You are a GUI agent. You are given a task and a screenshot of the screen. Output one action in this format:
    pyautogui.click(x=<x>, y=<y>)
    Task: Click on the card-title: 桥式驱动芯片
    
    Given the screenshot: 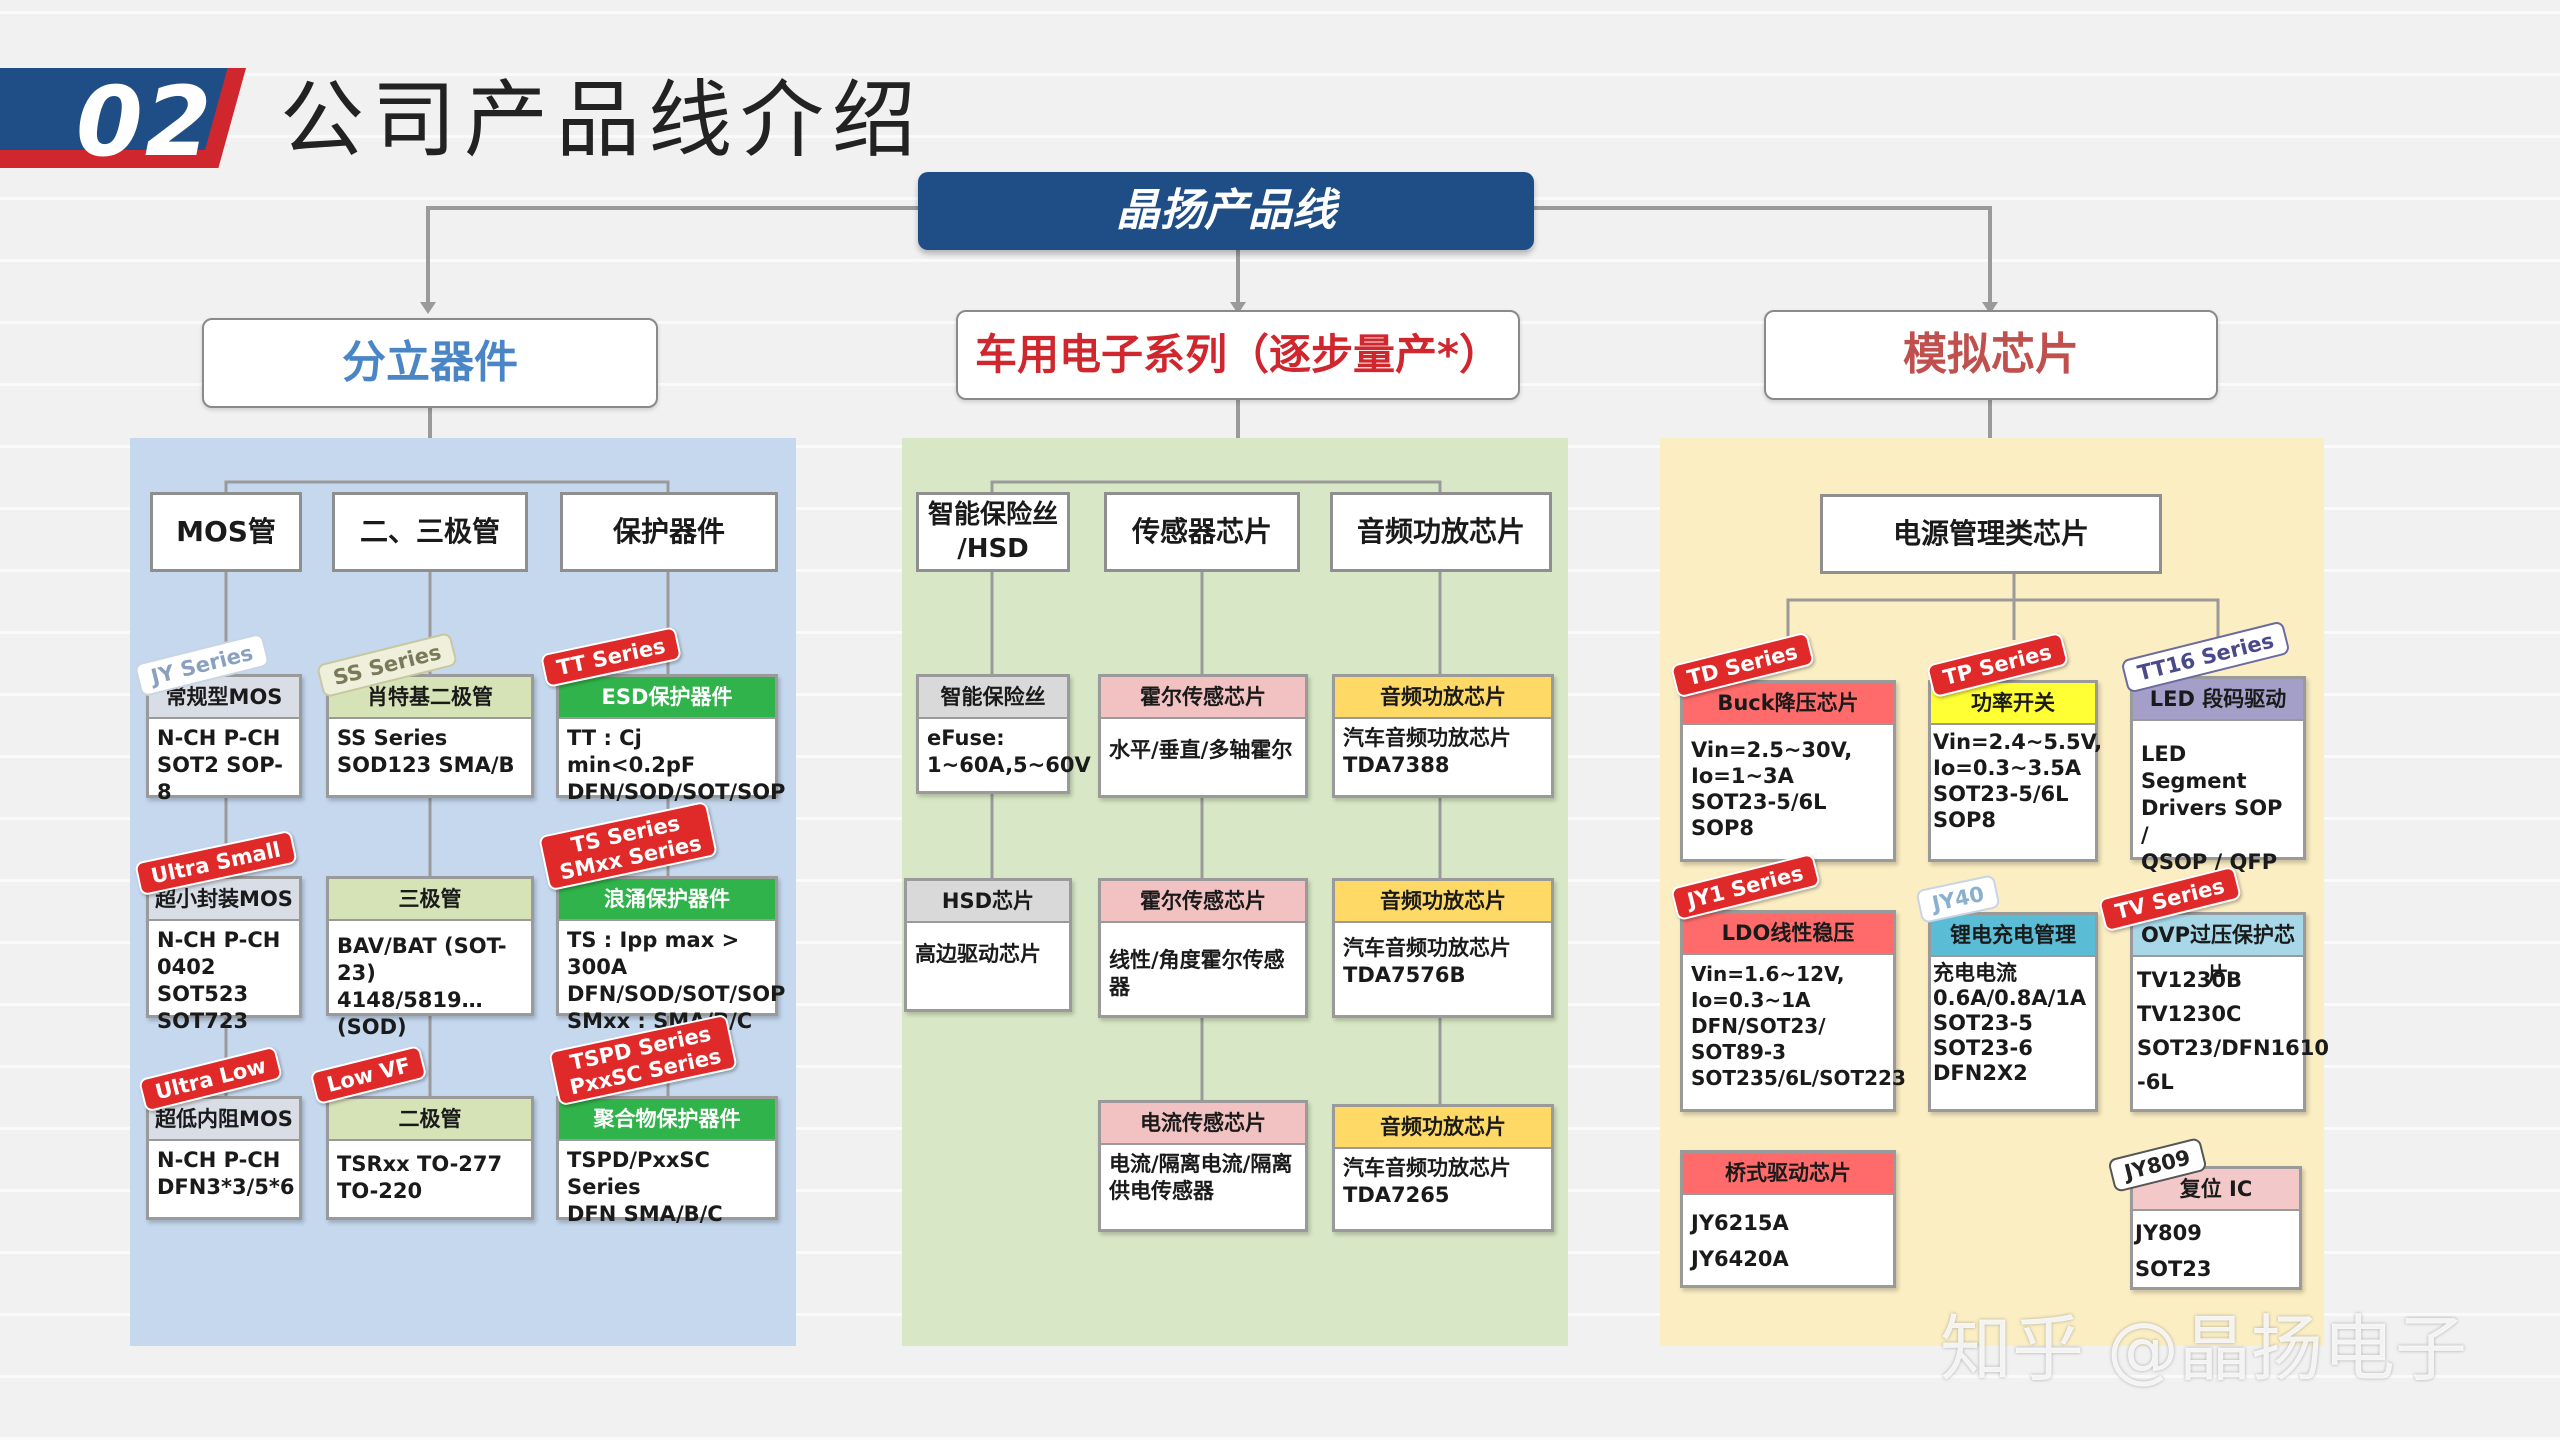 What is the action you would take?
    pyautogui.click(x=1788, y=1174)
    